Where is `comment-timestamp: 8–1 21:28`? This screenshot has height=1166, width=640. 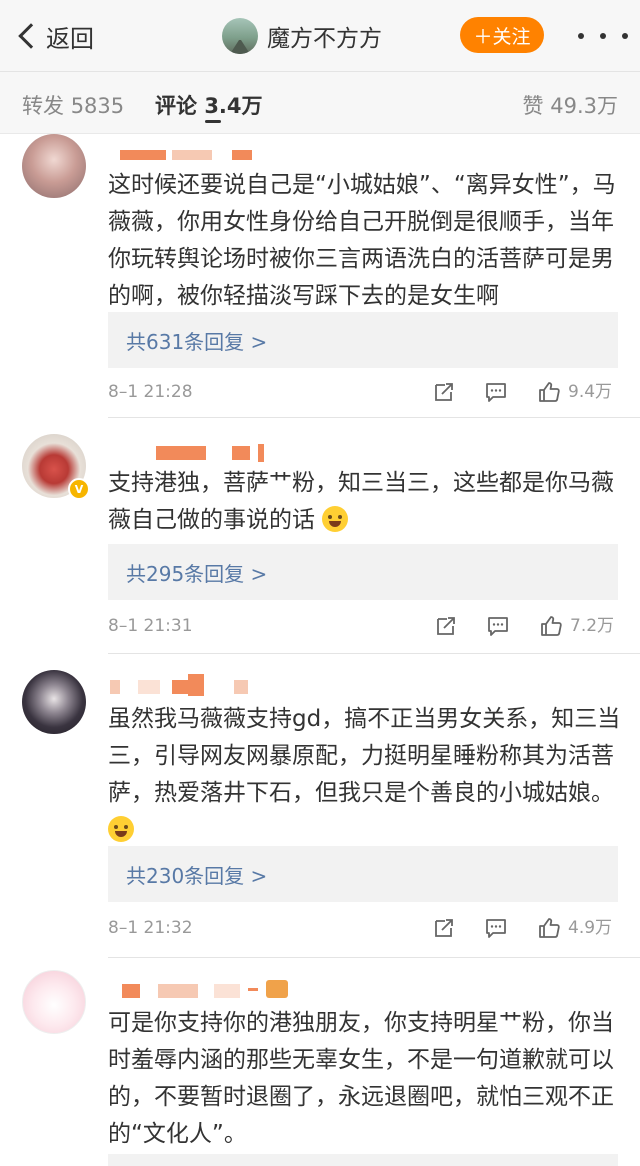 comment-timestamp: 8–1 21:28 is located at coordinates (150, 392).